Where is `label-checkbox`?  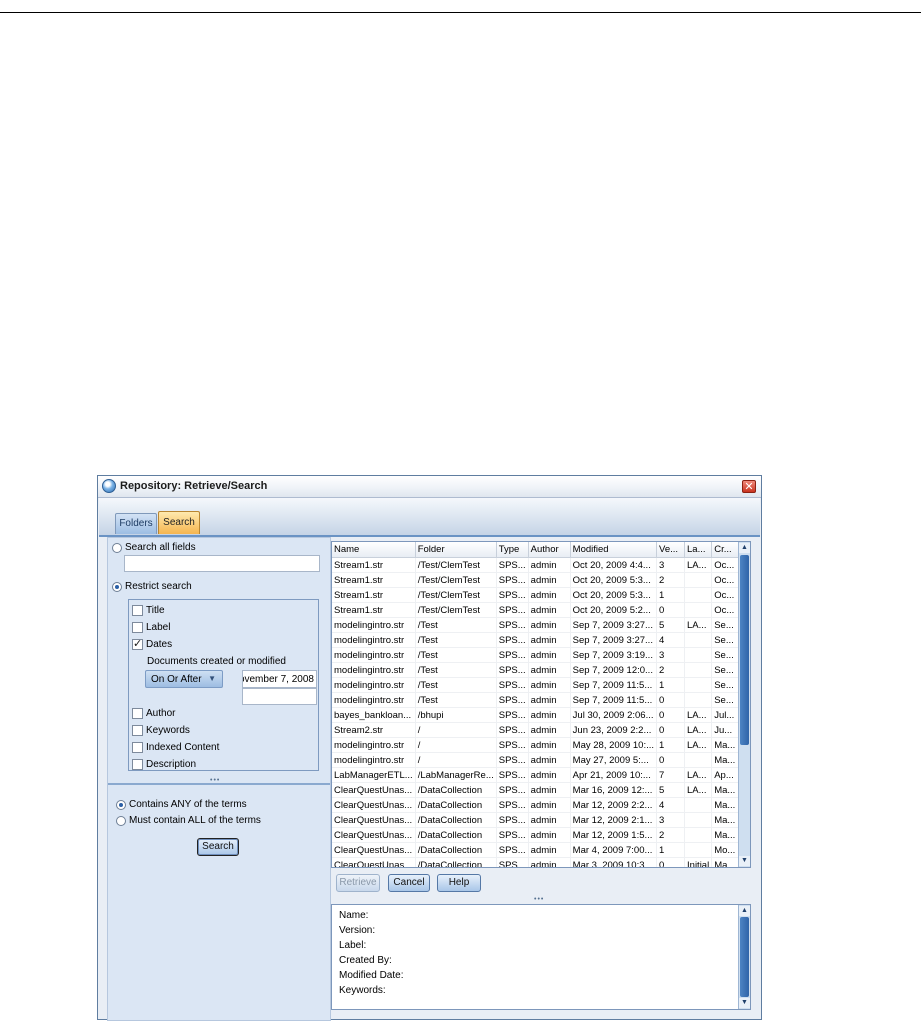 label-checkbox is located at coordinates (137, 627).